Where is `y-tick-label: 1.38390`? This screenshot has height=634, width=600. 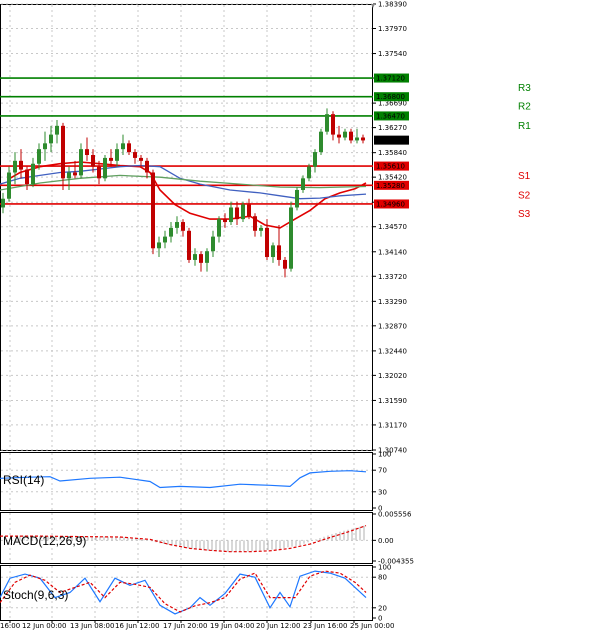
y-tick-label: 1.38390 is located at coordinates (392, 5).